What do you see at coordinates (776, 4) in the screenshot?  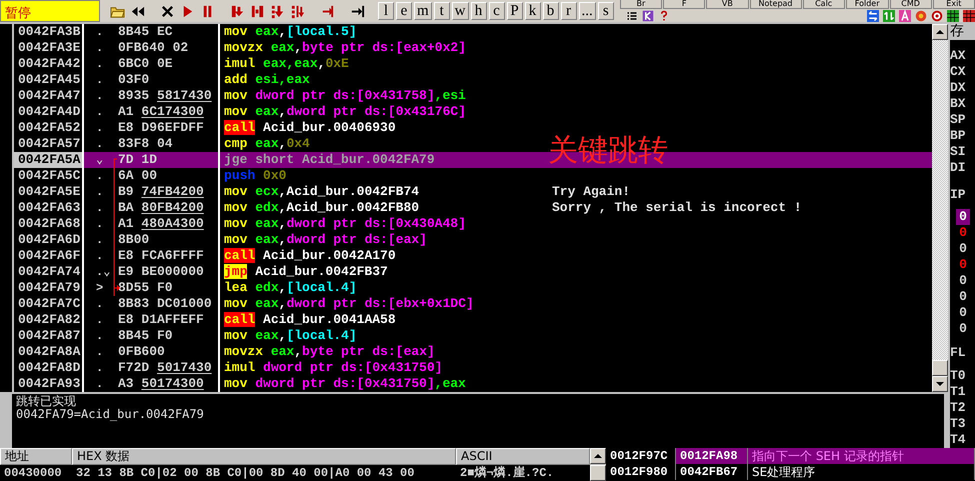 I see `plugin-button: Notepad` at bounding box center [776, 4].